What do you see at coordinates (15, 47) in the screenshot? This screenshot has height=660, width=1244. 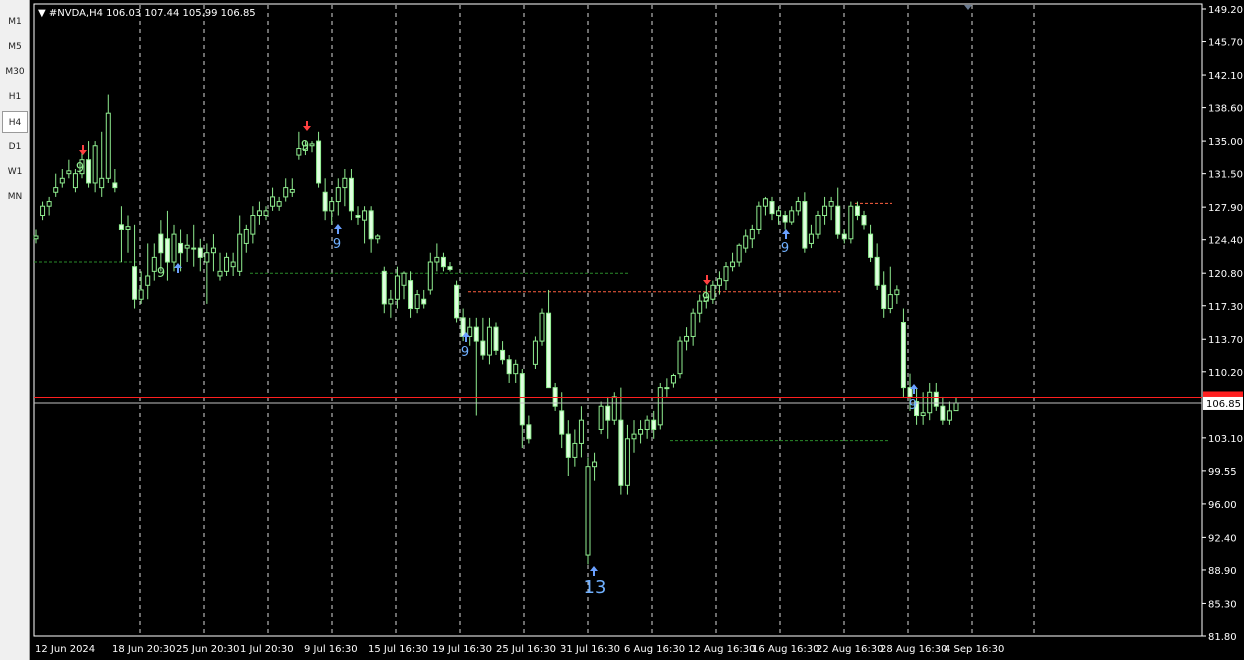 I see `timeframe-button-m5: M5` at bounding box center [15, 47].